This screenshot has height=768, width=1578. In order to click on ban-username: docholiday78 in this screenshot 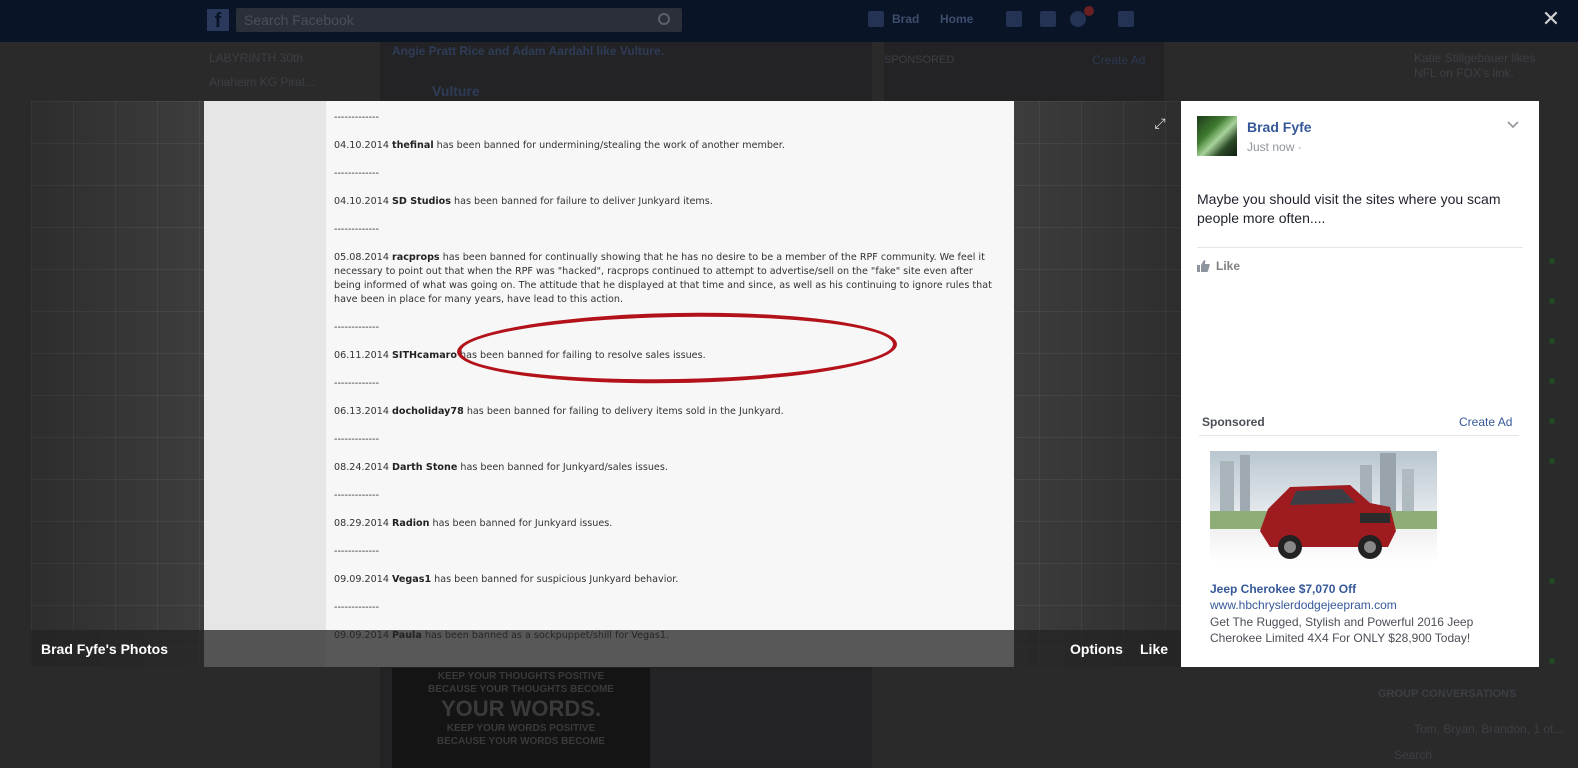, I will do `click(427, 411)`.